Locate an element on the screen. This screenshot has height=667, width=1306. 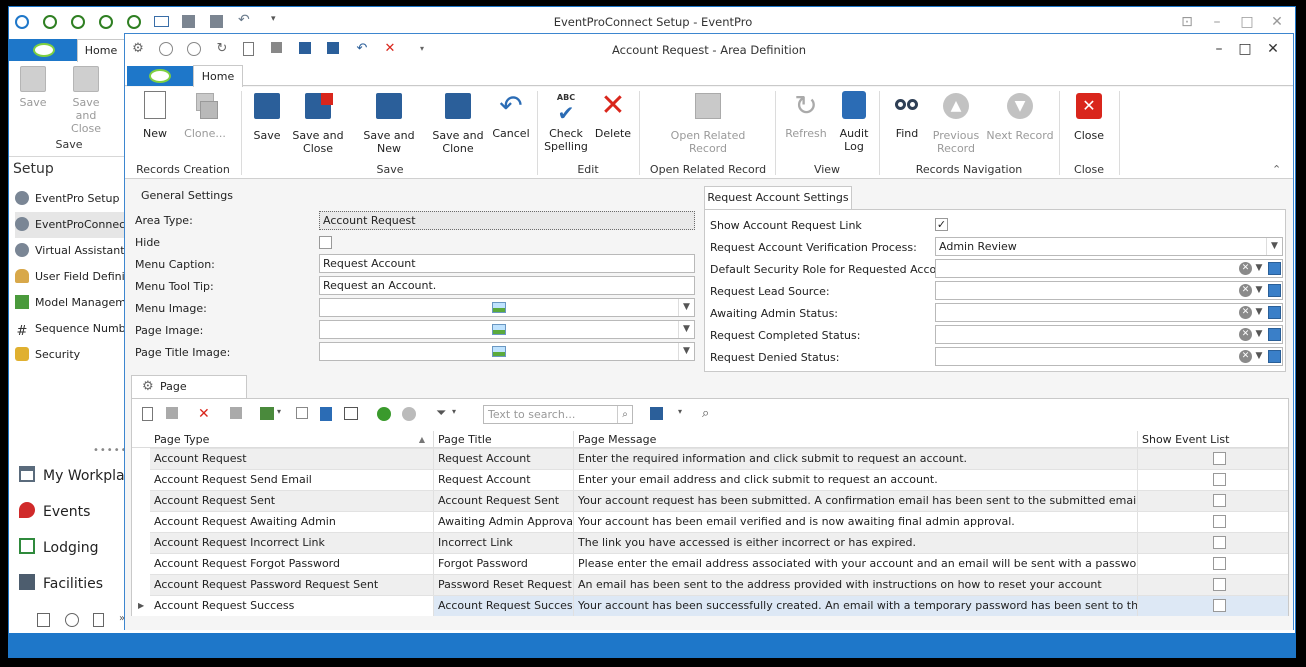
cell-page-title: Awaiting Admin Approval is located at coordinates (504, 522).